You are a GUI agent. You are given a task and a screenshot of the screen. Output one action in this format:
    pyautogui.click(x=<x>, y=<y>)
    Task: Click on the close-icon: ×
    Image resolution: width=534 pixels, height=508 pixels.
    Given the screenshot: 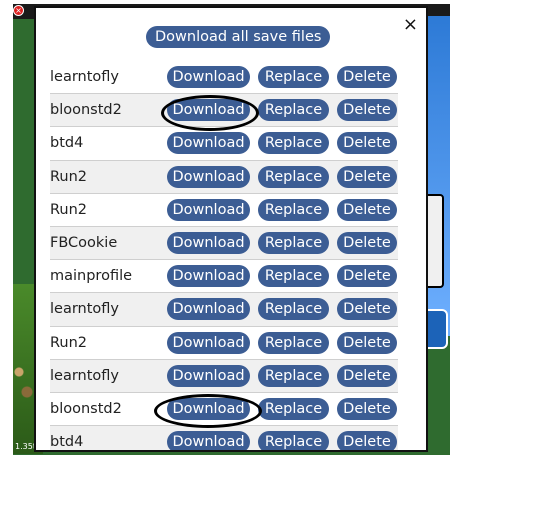 What is the action you would take?
    pyautogui.click(x=410, y=25)
    